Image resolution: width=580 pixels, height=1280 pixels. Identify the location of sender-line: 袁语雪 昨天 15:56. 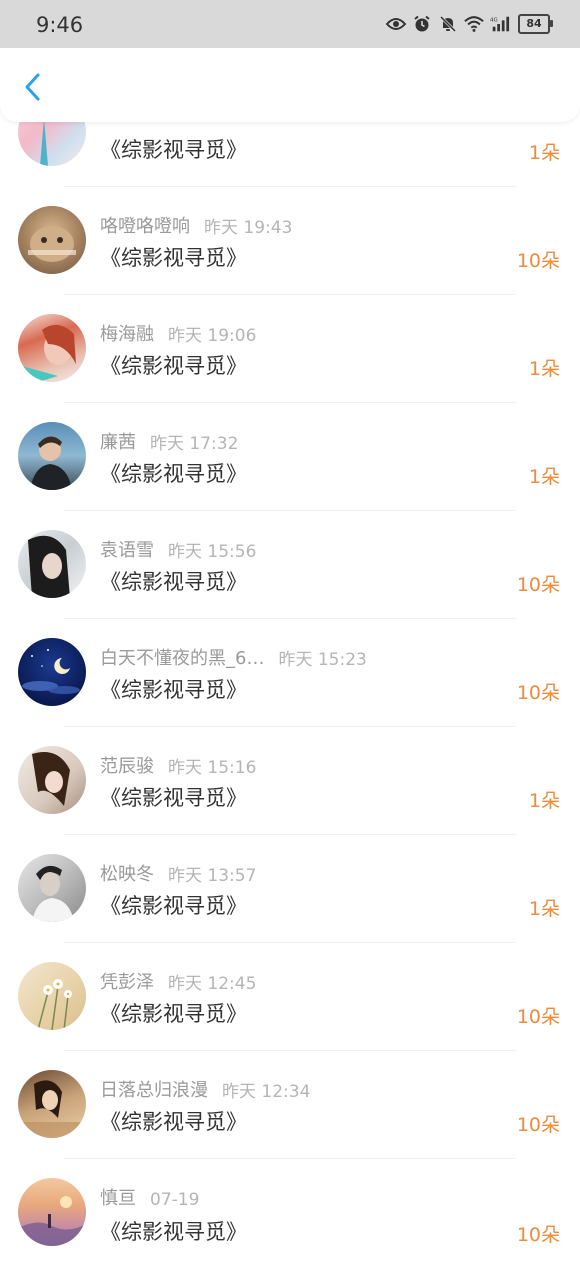
(178, 549).